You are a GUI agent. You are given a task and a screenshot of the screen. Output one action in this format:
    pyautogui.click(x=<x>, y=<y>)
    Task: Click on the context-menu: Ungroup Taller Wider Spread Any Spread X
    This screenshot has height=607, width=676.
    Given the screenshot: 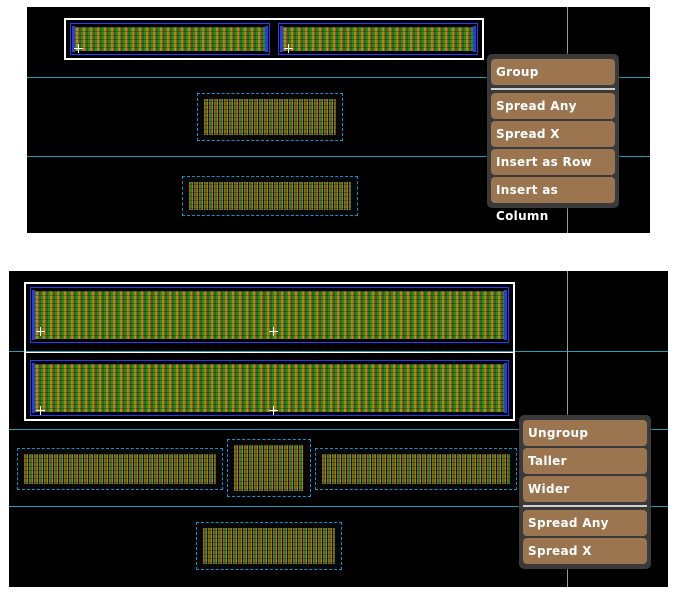 What is the action you would take?
    pyautogui.click(x=585, y=492)
    